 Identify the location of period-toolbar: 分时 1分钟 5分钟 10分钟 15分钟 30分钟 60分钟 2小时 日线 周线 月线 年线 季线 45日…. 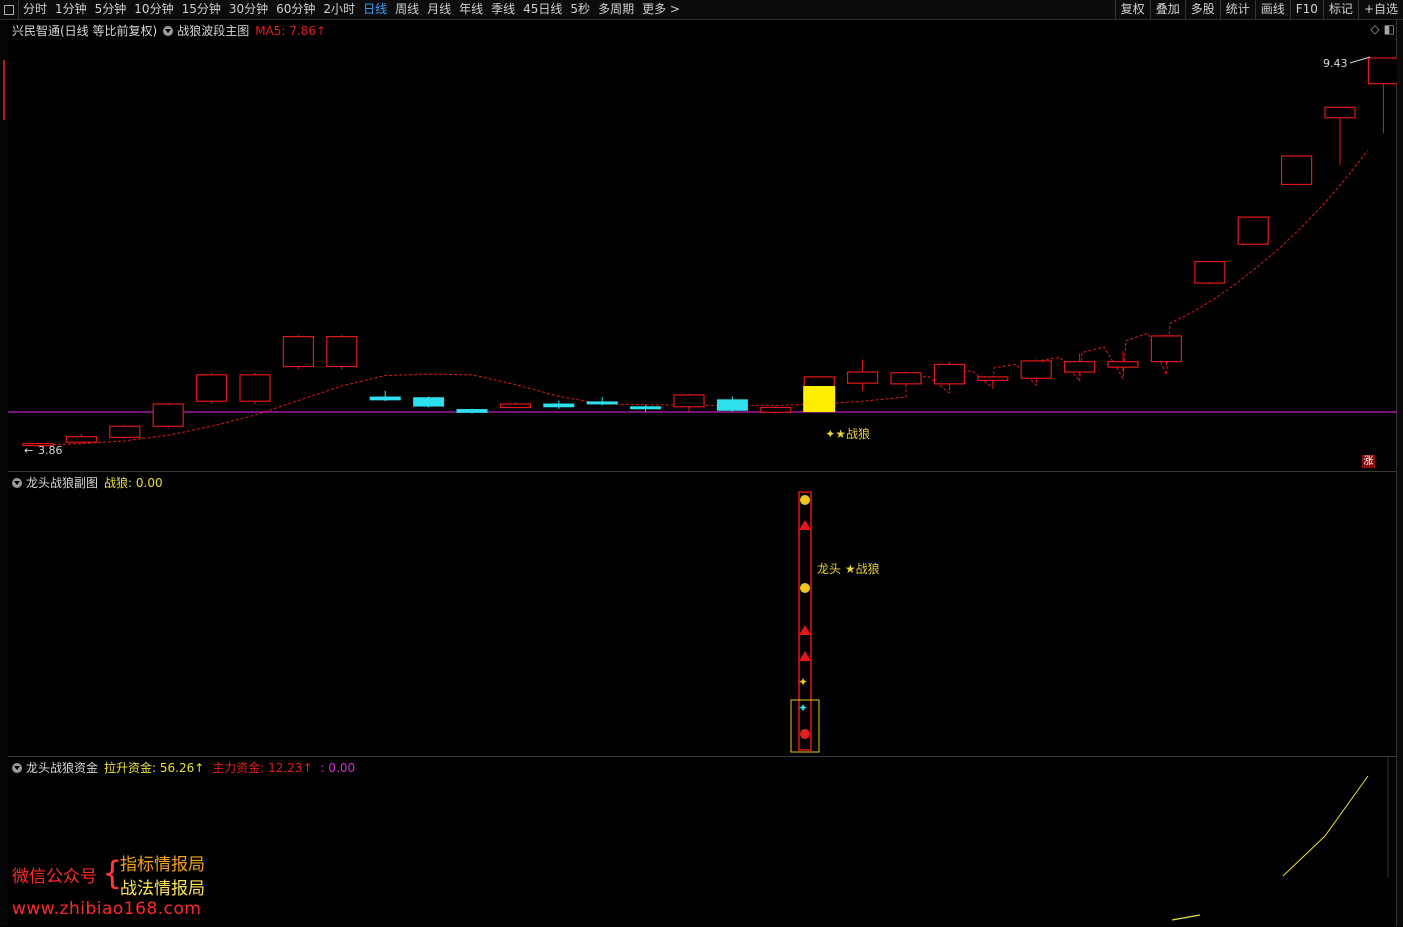
(701, 10).